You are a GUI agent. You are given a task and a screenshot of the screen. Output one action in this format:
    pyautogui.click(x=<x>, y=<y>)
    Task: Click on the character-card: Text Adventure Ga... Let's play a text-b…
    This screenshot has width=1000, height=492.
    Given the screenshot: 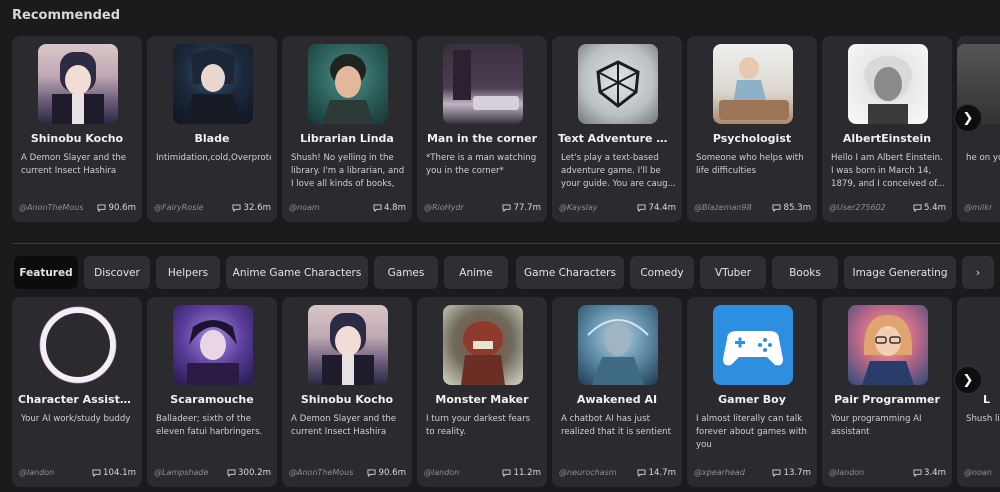 What is the action you would take?
    pyautogui.click(x=617, y=129)
    